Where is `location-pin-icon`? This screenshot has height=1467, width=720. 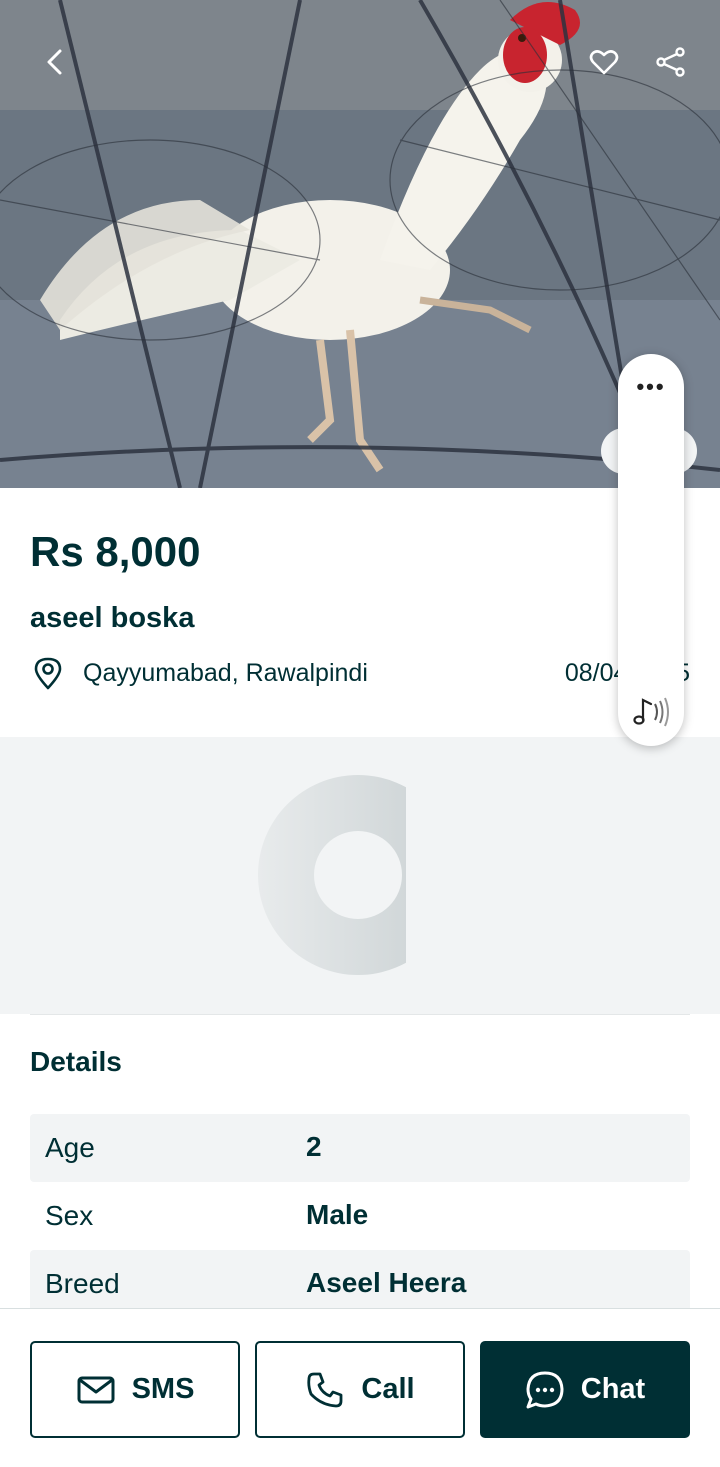
location-pin-icon is located at coordinates (48, 673).